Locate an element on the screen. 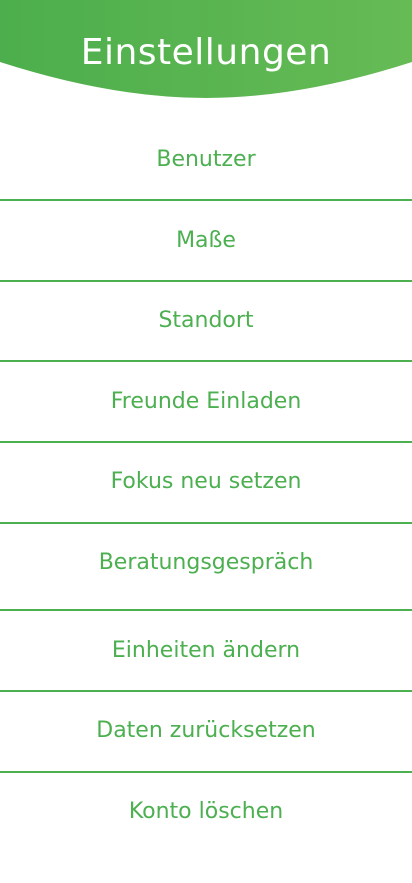  header: Einstellungen is located at coordinates (206, 50).